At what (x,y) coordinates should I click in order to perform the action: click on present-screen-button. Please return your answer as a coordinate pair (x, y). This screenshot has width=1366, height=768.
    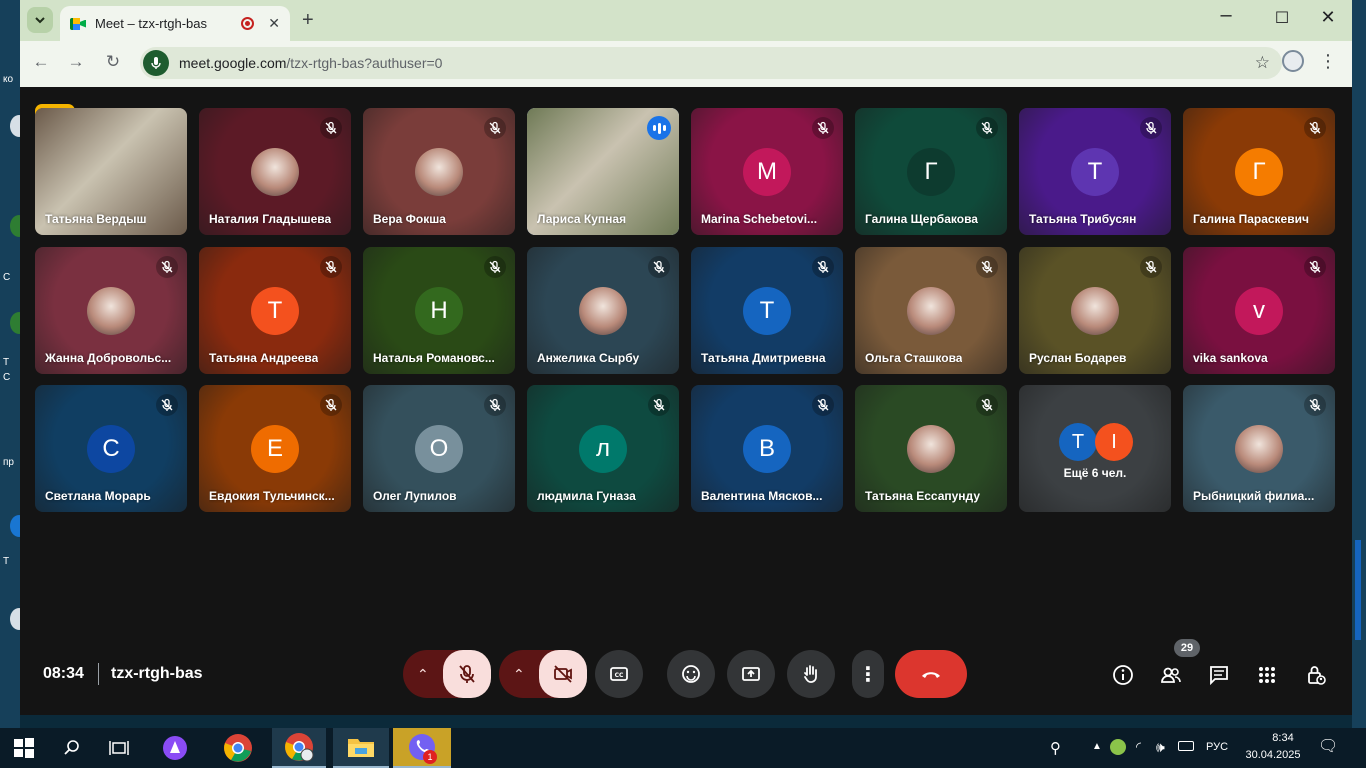
    Looking at the image, I should click on (751, 674).